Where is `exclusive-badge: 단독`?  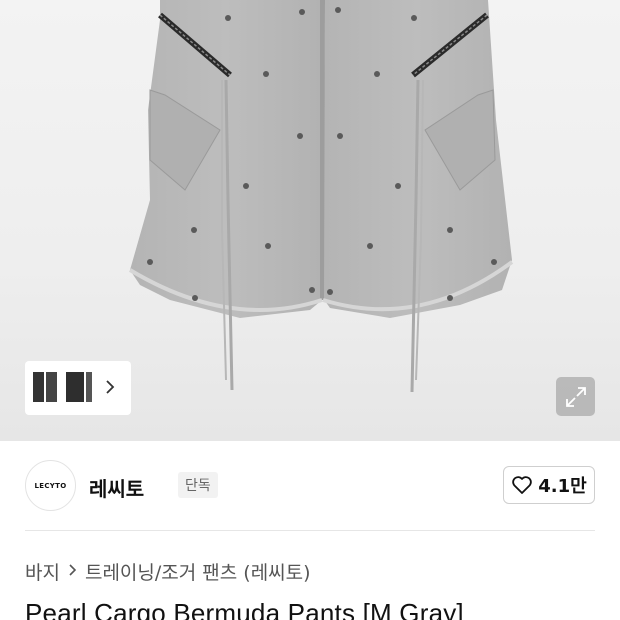 exclusive-badge: 단독 is located at coordinates (198, 485).